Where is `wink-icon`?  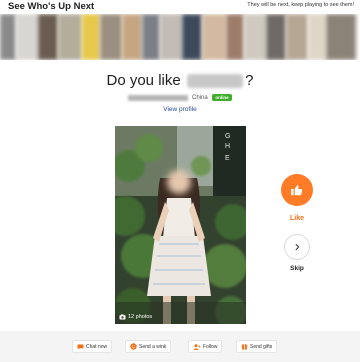
wink-icon is located at coordinates (133, 346).